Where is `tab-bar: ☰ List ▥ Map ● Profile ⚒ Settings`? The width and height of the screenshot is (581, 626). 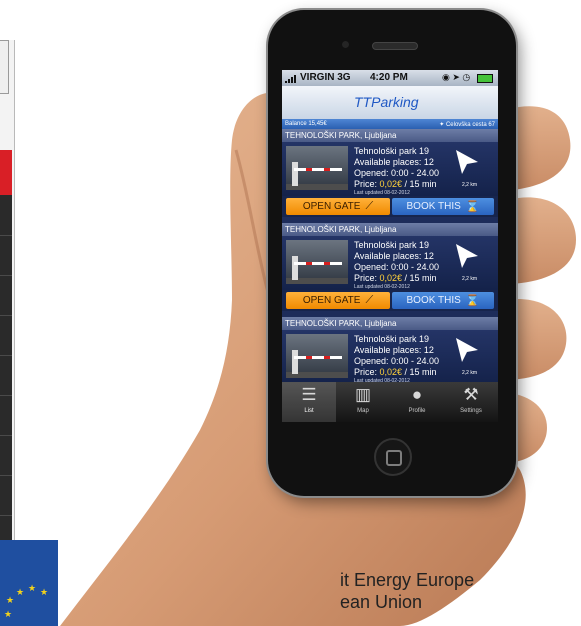
tab-bar: ☰ List ▥ Map ● Profile ⚒ Settings is located at coordinates (390, 402).